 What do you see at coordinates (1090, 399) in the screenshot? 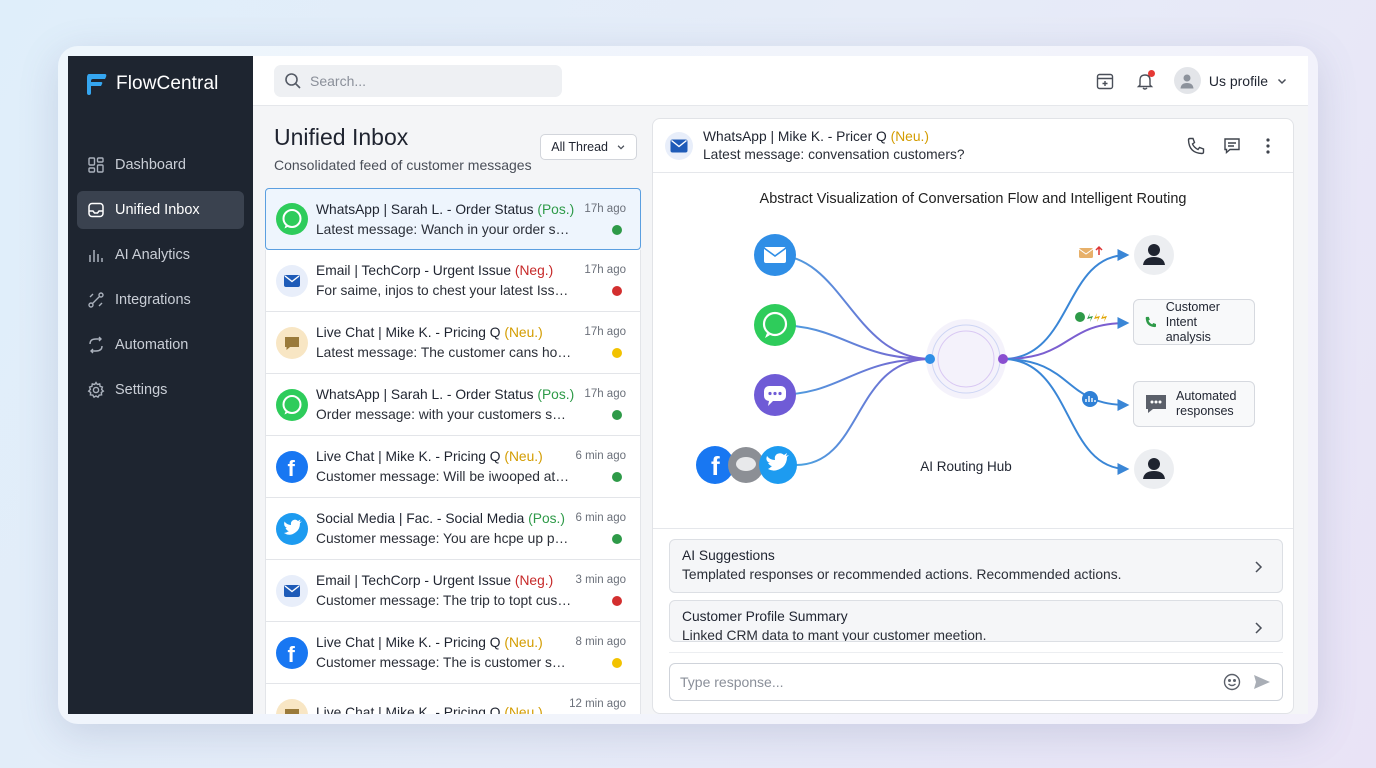
I see `analysis-badge-icon` at bounding box center [1090, 399].